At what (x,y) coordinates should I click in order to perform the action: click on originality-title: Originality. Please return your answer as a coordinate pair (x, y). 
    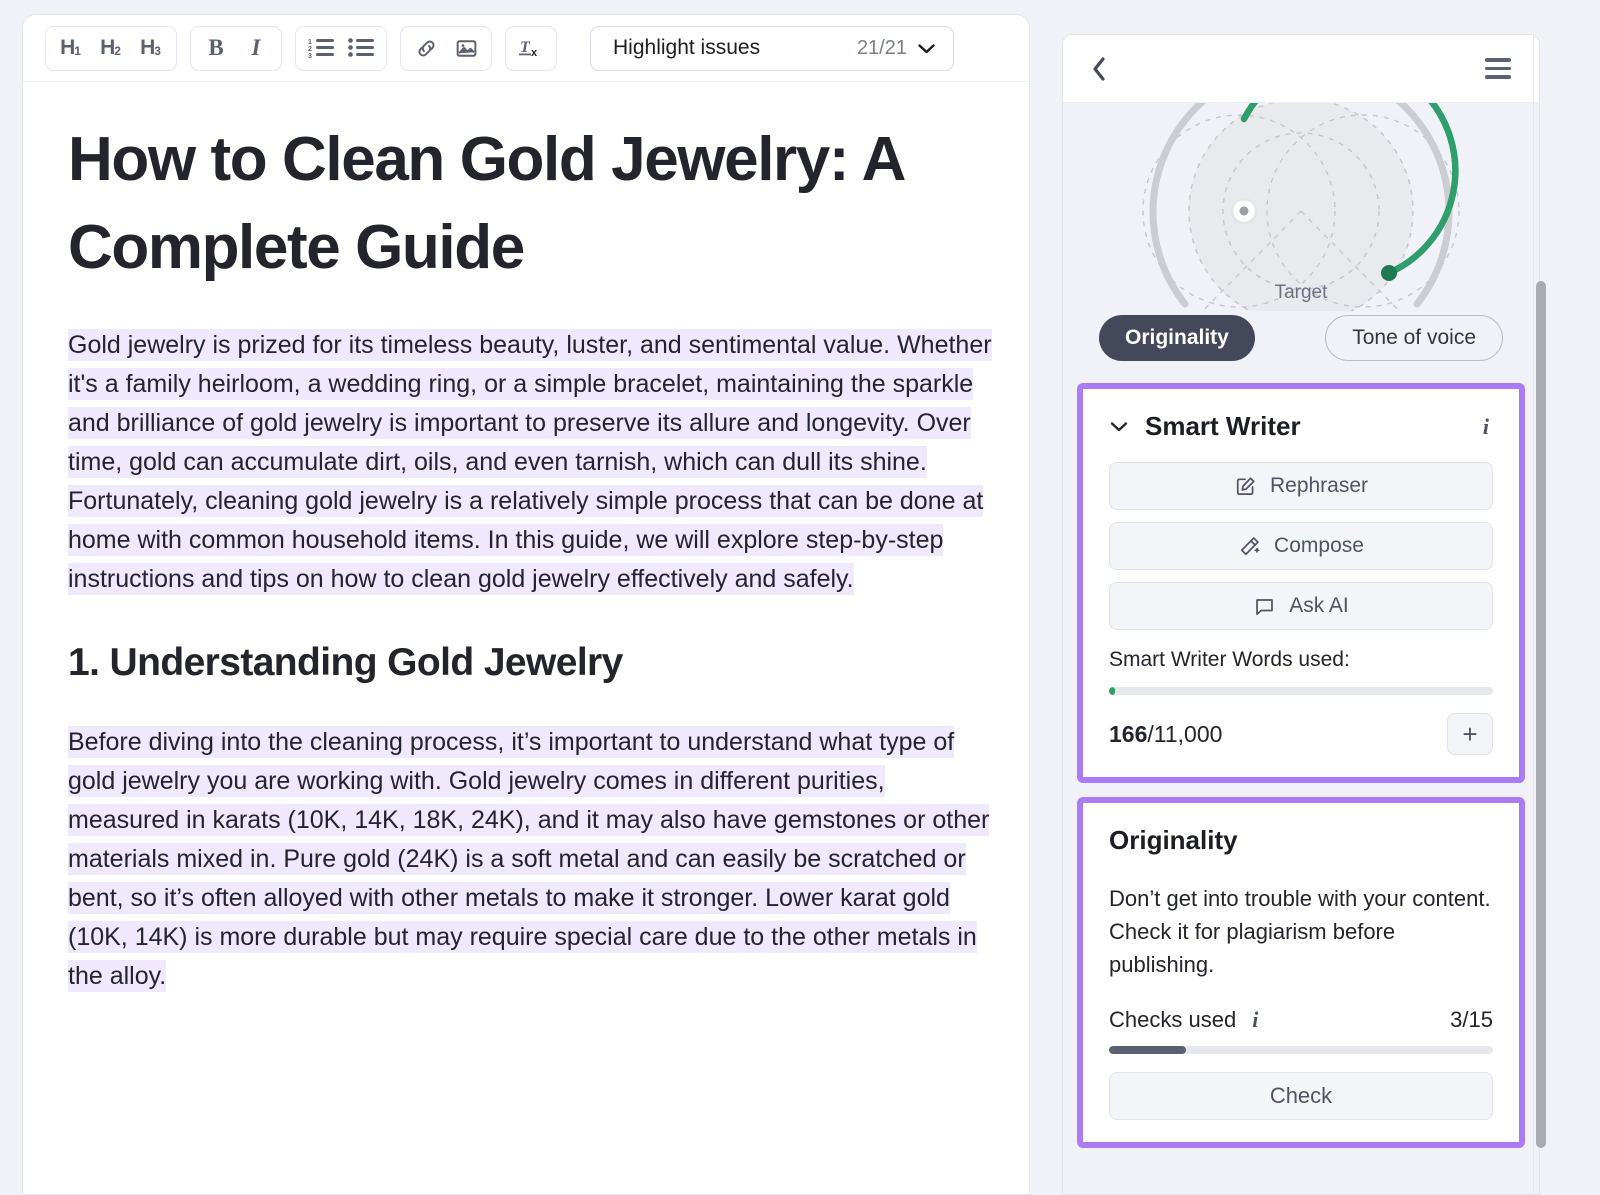
    Looking at the image, I should click on (1173, 840).